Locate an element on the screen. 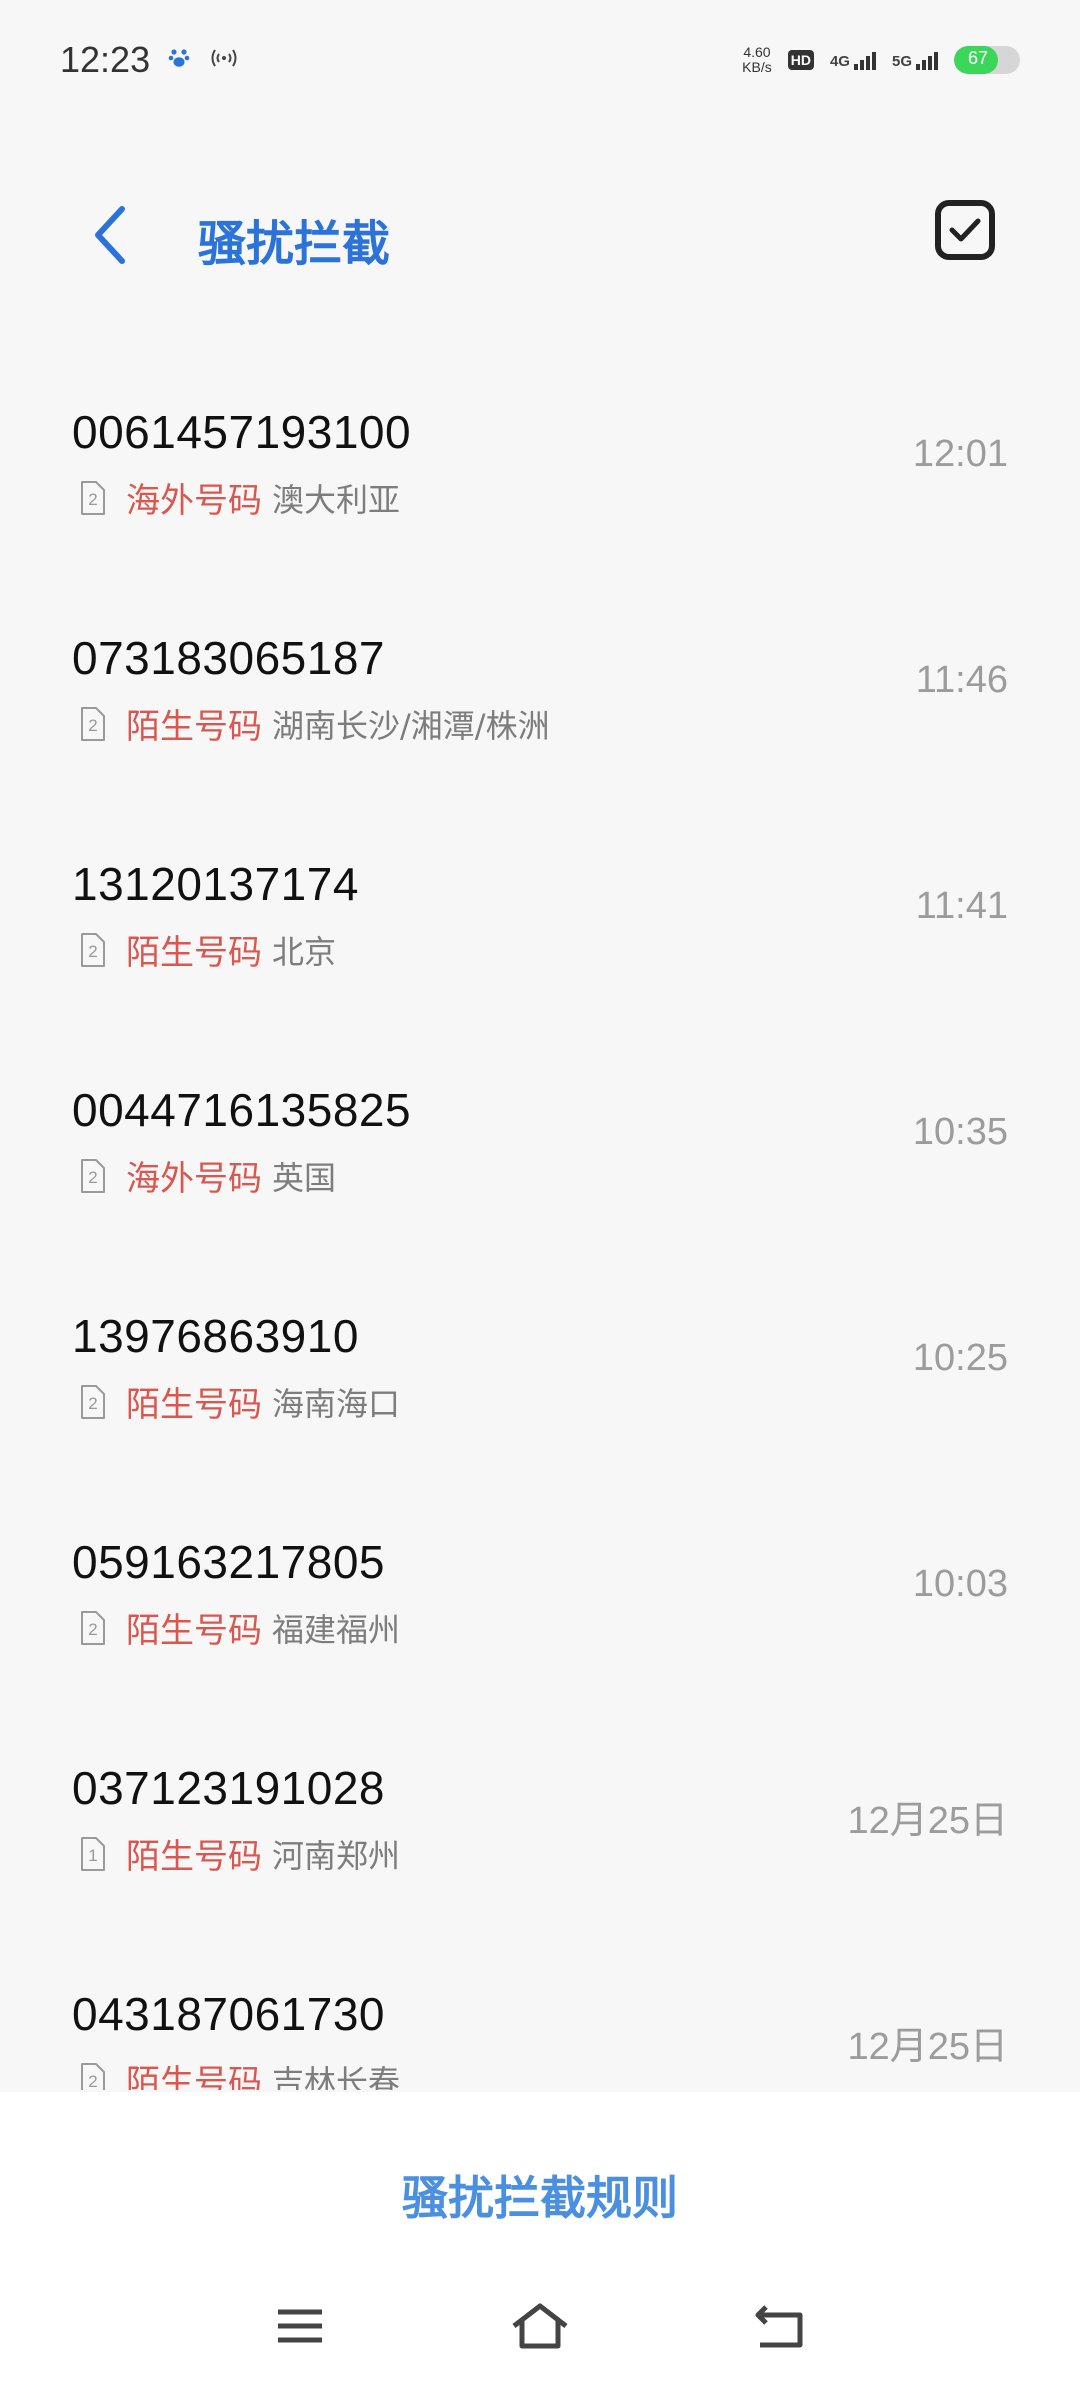 The height and width of the screenshot is (2400, 1080). block-rules-button: 骚扰拦截规则 is located at coordinates (540, 2195).